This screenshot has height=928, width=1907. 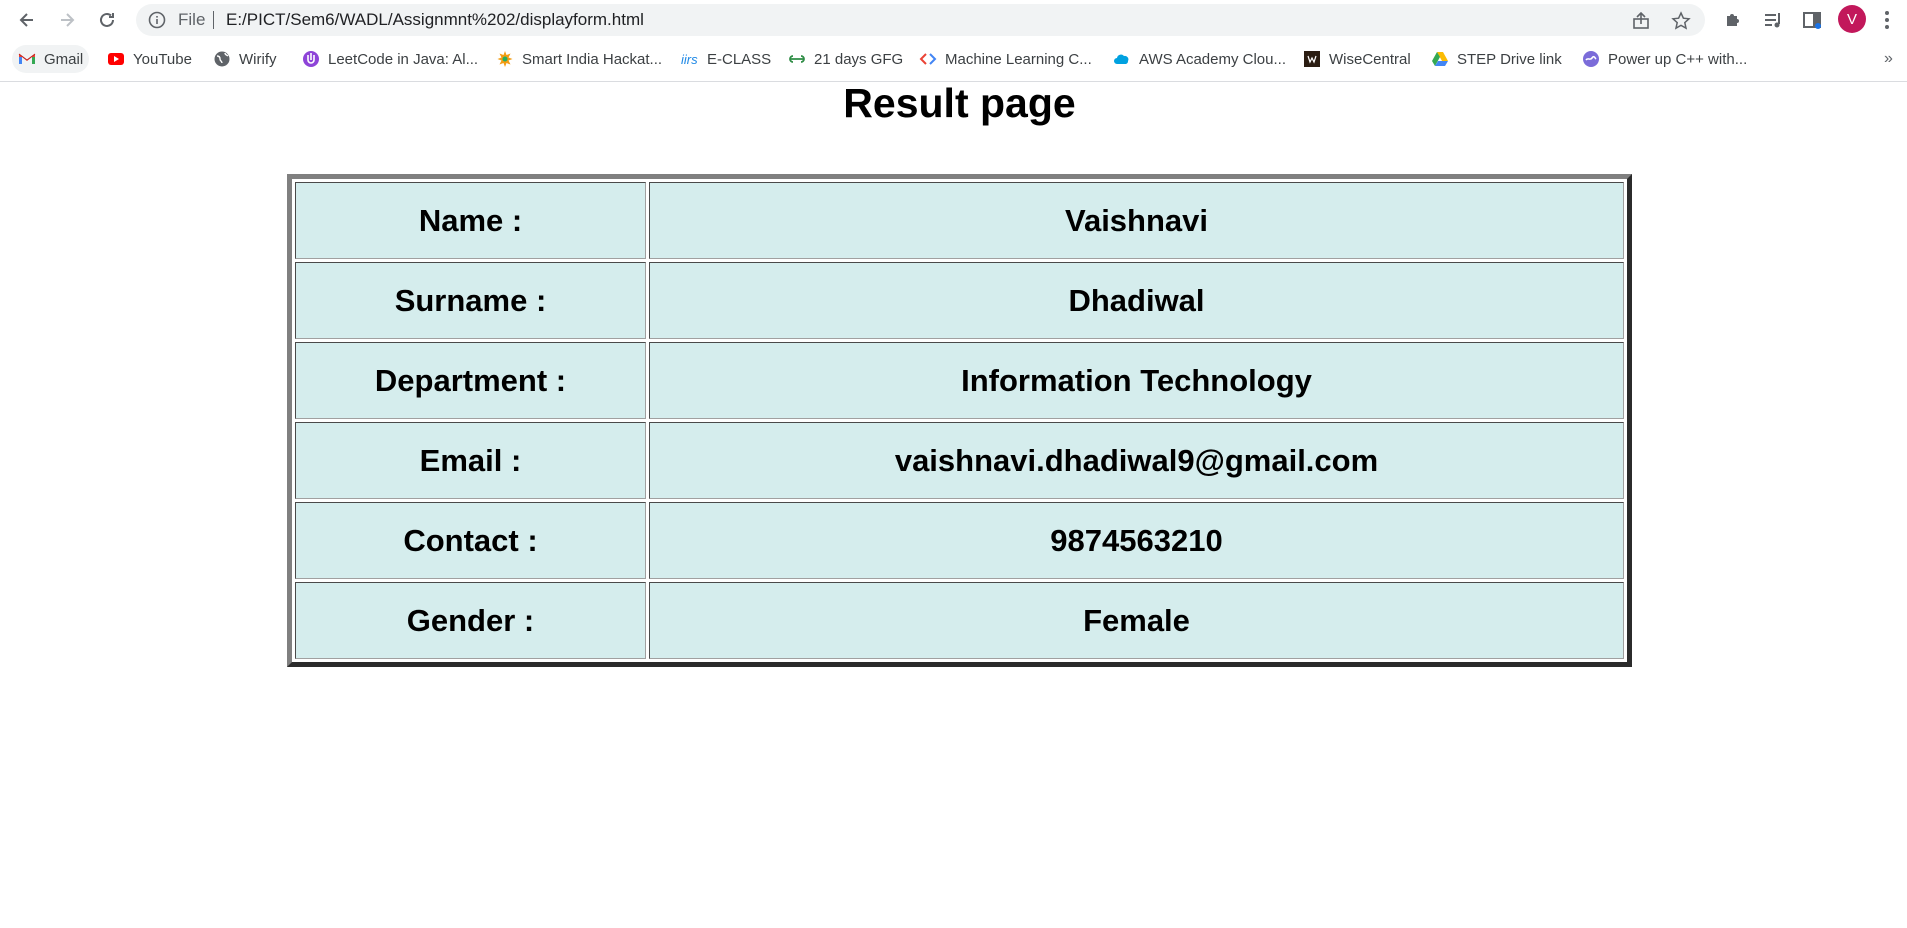 I want to click on field-value-contact: 9874563210, so click(x=1136, y=540).